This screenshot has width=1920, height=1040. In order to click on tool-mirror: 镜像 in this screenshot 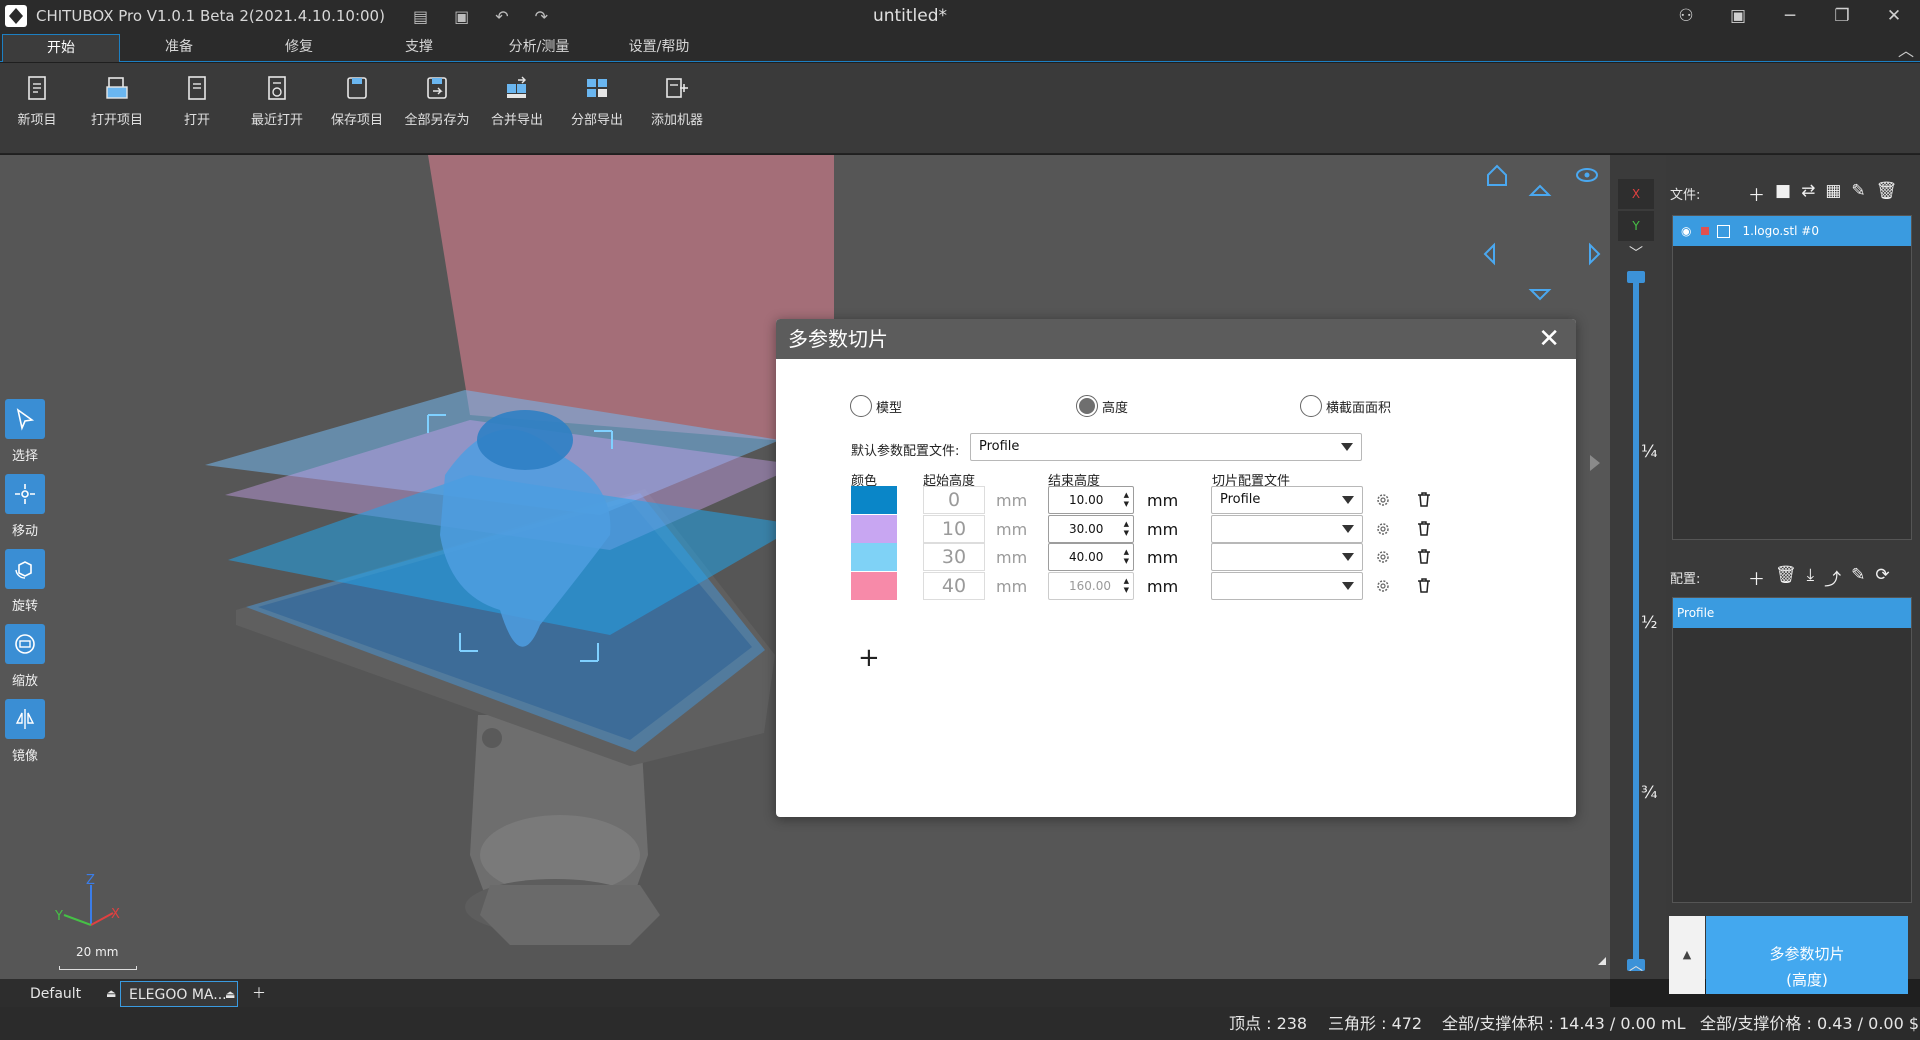, I will do `click(25, 731)`.